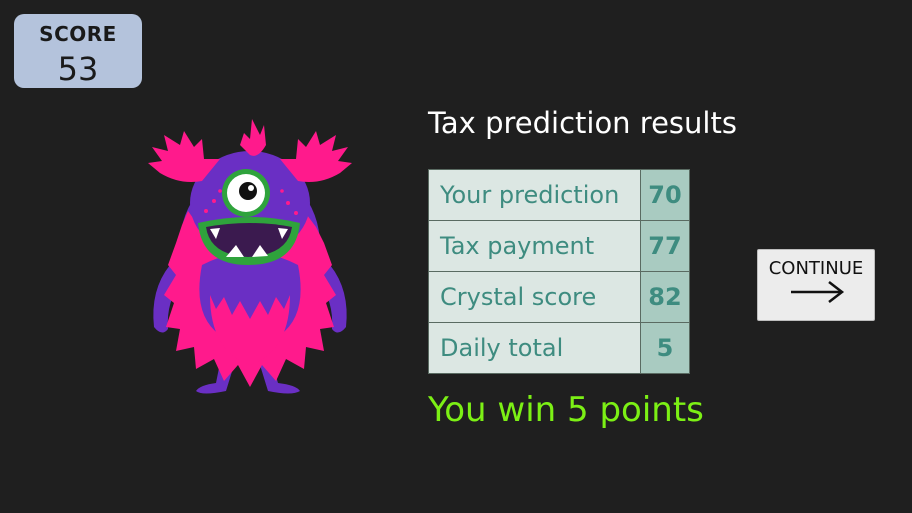 The image size is (912, 513). I want to click on row-label: Daily total, so click(534, 348).